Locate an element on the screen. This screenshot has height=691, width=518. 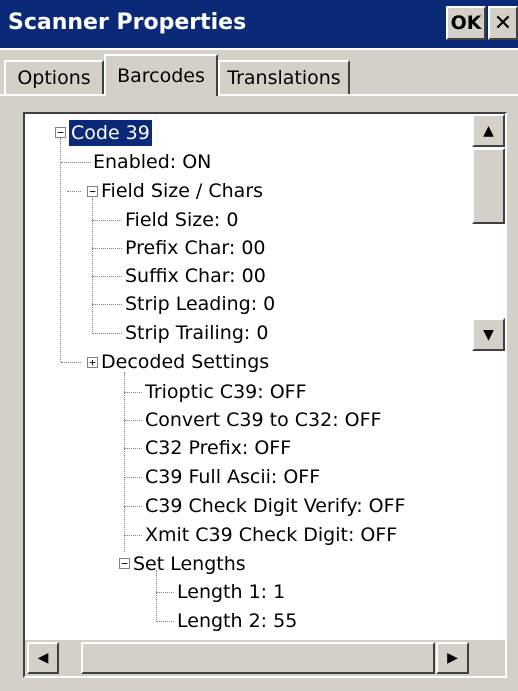
tab-barcodes: Barcodes is located at coordinates (161, 75).